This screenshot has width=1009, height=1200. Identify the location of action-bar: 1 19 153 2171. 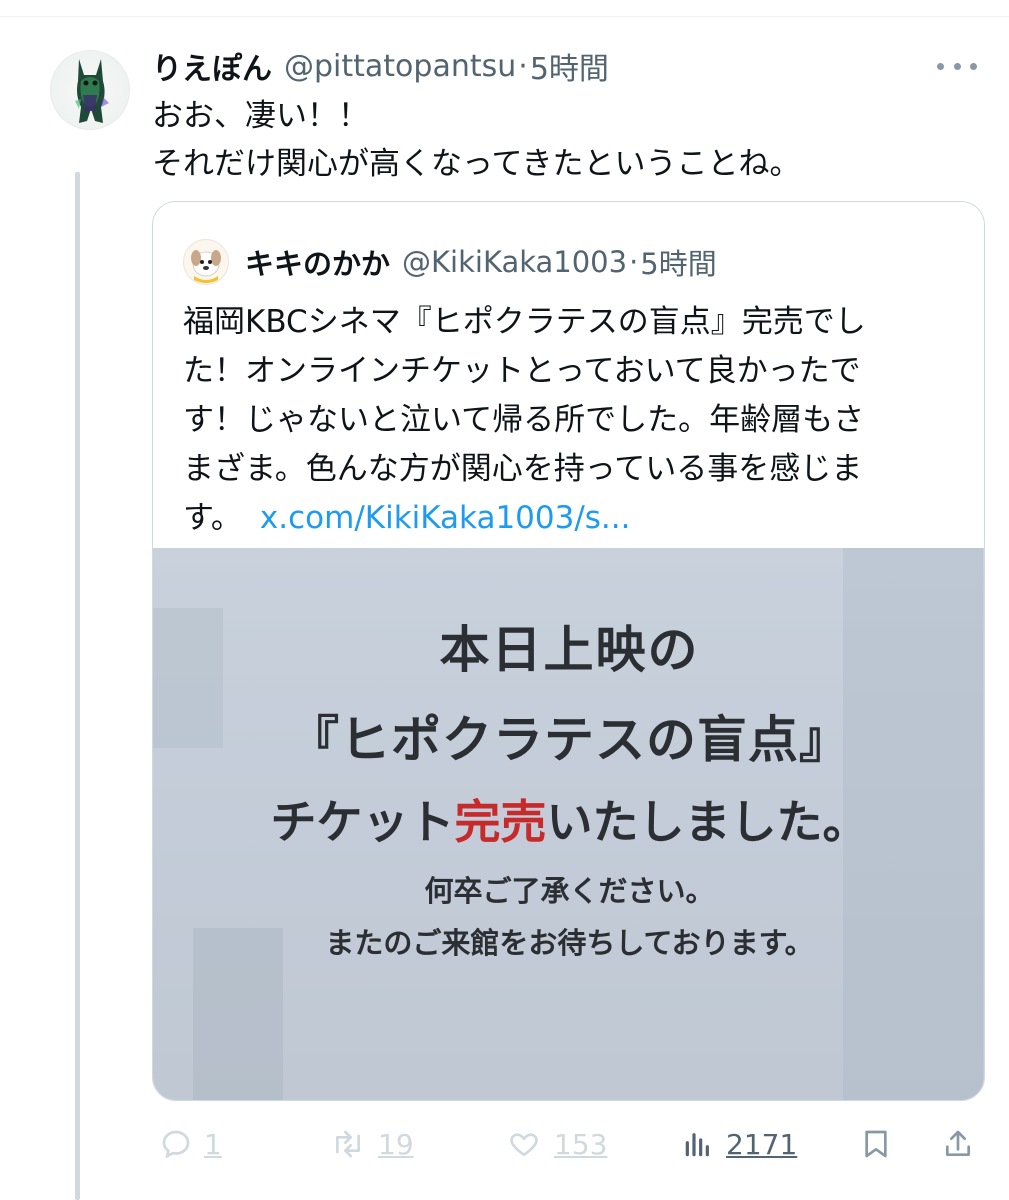
(567, 1144).